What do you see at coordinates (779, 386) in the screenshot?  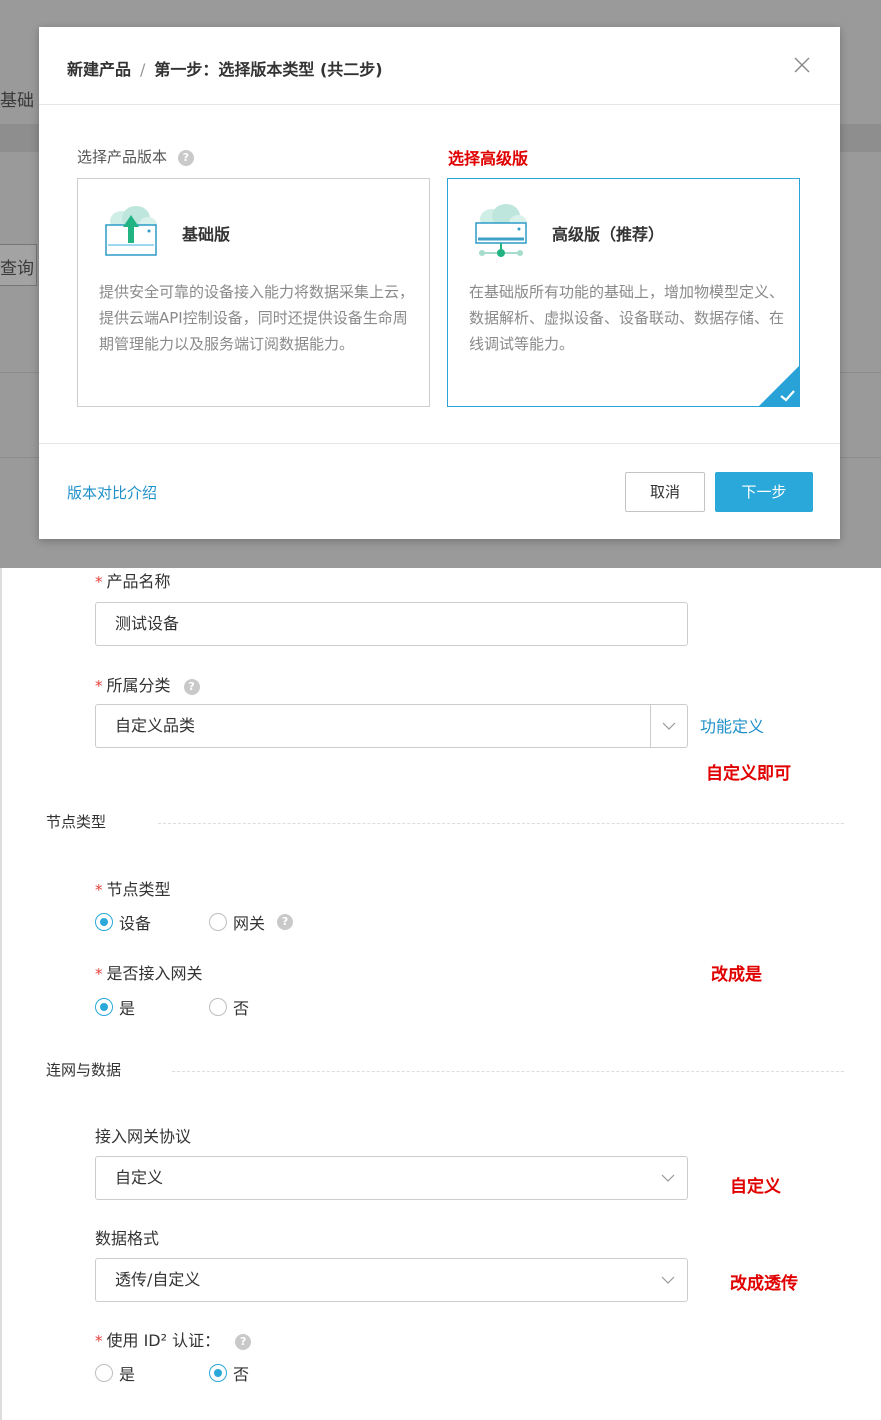 I see `selected-check-icon` at bounding box center [779, 386].